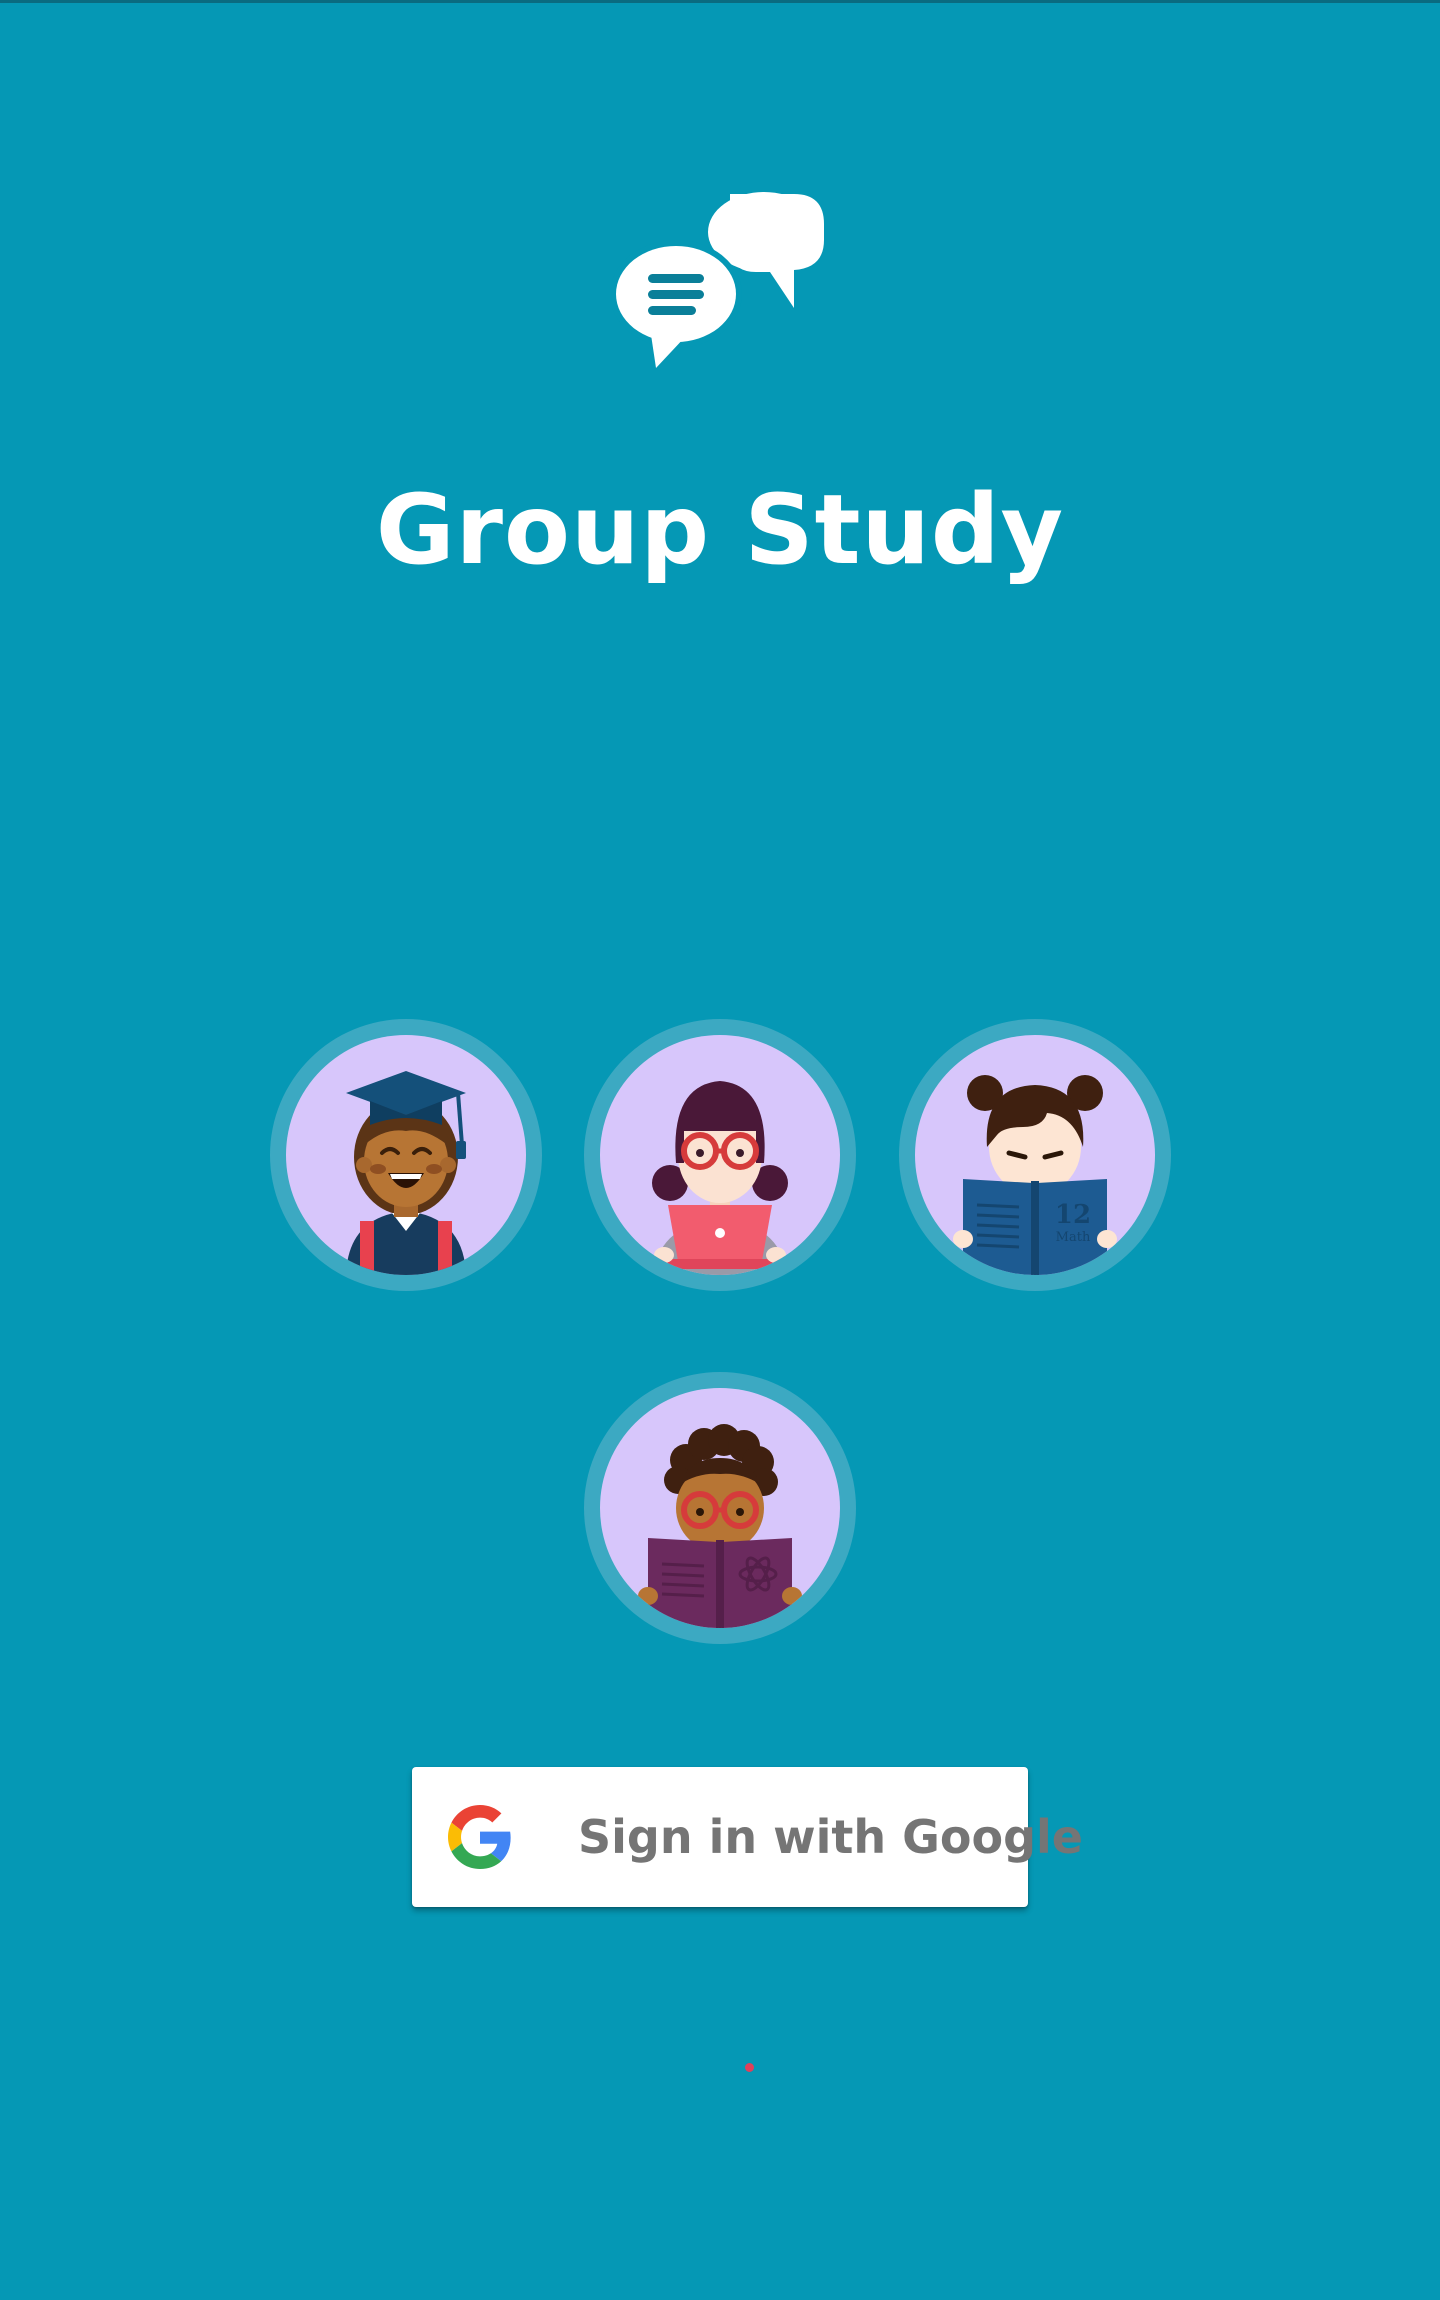 The width and height of the screenshot is (1440, 2300). I want to click on graduate-icon, so click(406, 1173).